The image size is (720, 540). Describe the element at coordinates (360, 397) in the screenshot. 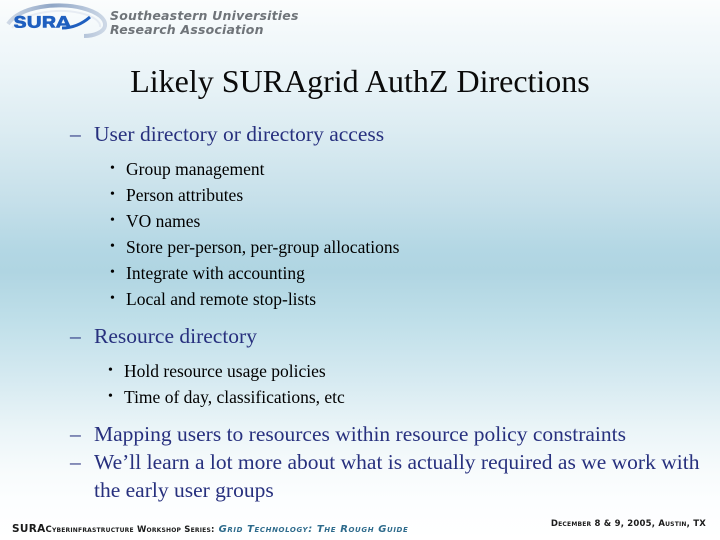

I see `bullet-level2: • Time of day, classifications, etc` at that location.